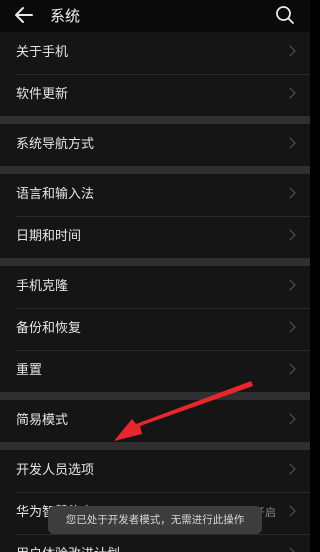 The image size is (320, 552). What do you see at coordinates (155, 53) in the screenshot?
I see `settings-item: 关于手机` at bounding box center [155, 53].